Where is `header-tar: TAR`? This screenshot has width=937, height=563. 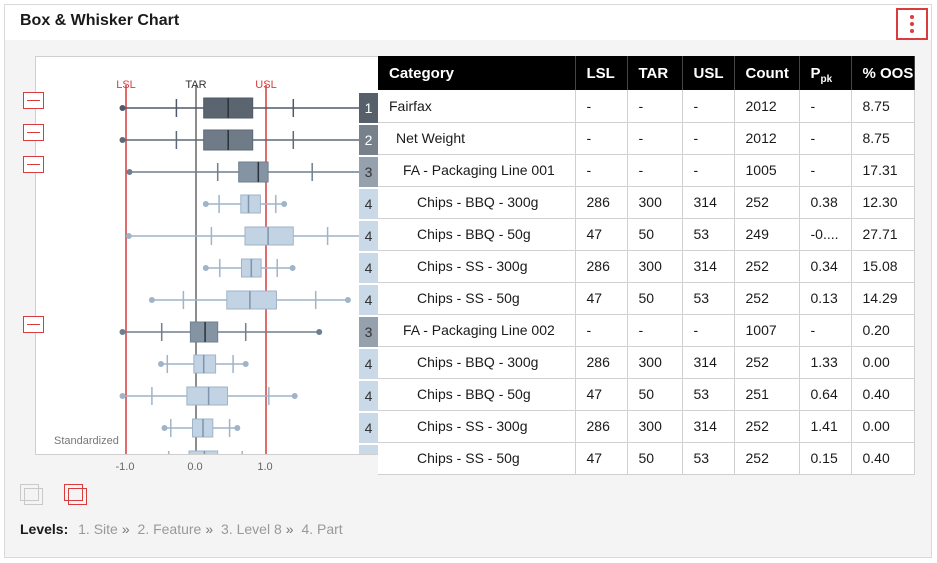
header-tar: TAR is located at coordinates (655, 73).